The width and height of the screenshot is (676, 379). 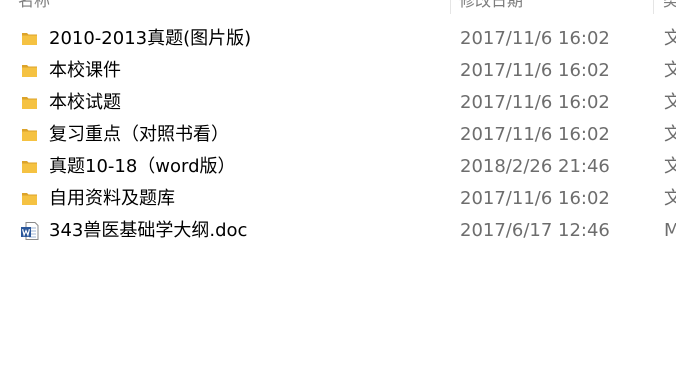 What do you see at coordinates (535, 166) in the screenshot?
I see `file-date-modified: 2018/2/26 21:46` at bounding box center [535, 166].